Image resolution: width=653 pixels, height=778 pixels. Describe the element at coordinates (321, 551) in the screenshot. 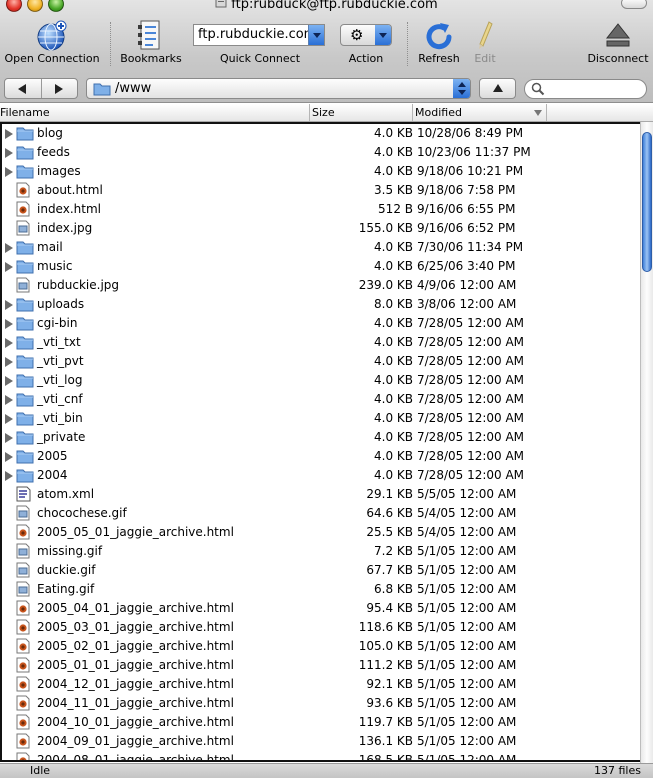

I see `table-row: missing.gif 7.2 KB 5/1/05 12:00 AM` at that location.